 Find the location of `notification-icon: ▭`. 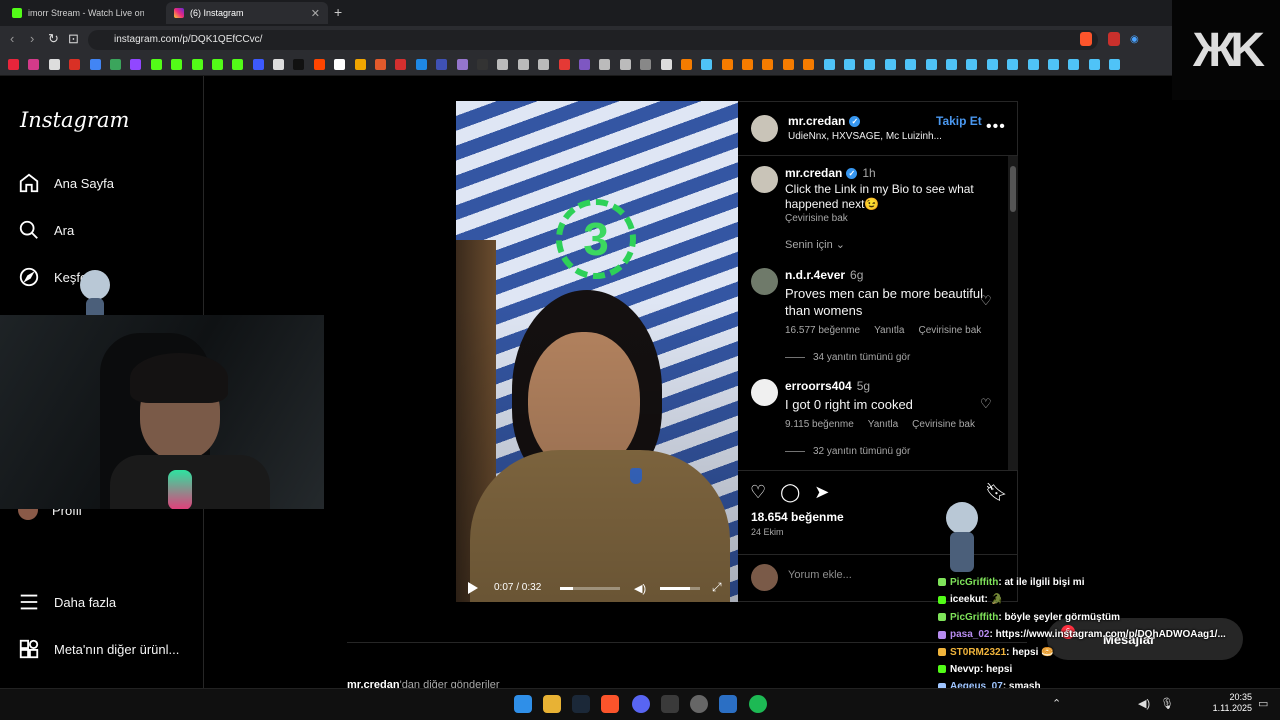

notification-icon: ▭ is located at coordinates (1263, 703).